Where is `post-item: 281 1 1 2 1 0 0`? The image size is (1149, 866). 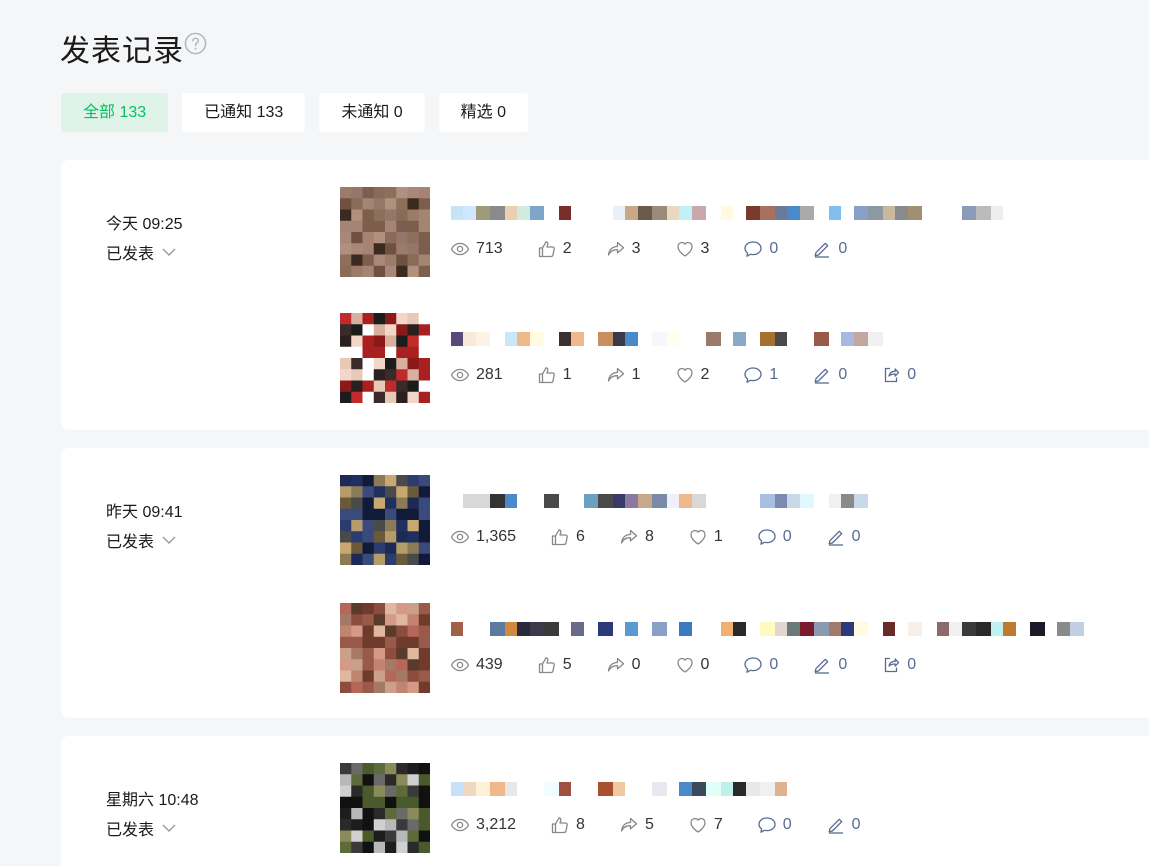 post-item: 281 1 1 2 1 0 0 is located at coordinates (744, 358).